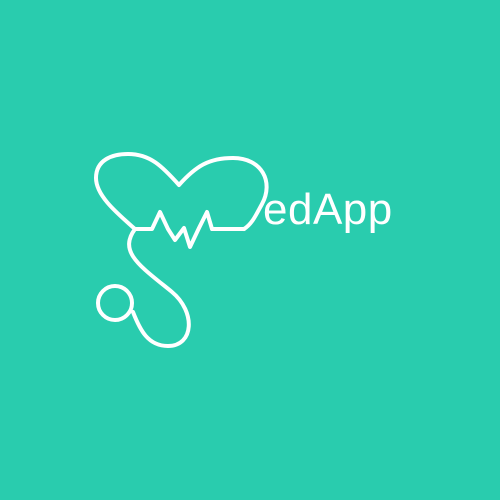 The height and width of the screenshot is (500, 500). I want to click on heart-outline, so click(181, 191).